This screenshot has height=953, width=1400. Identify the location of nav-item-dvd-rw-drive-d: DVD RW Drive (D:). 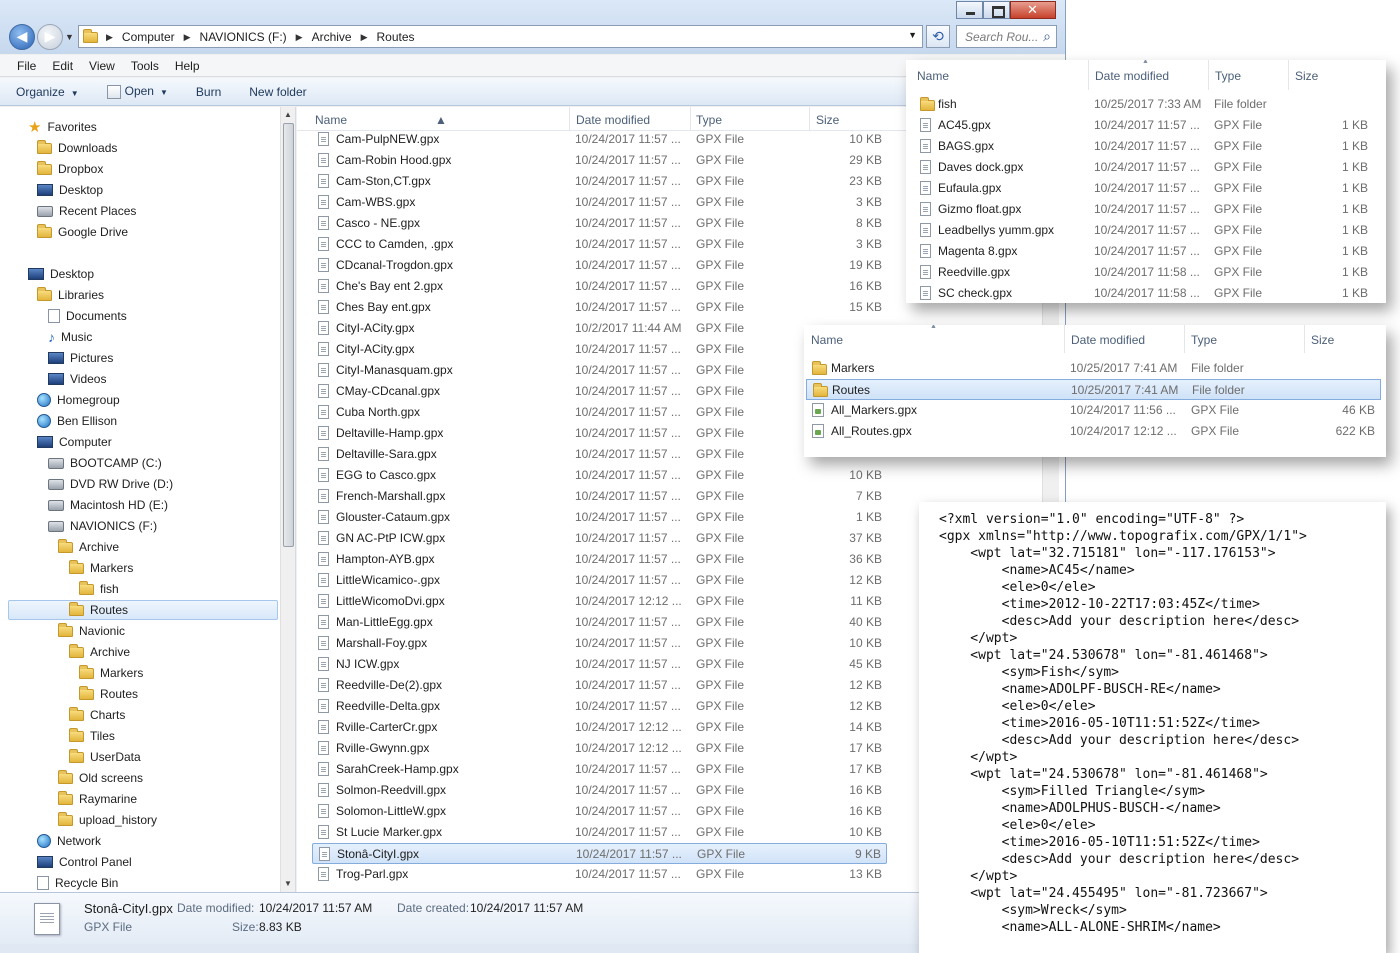
(110, 484).